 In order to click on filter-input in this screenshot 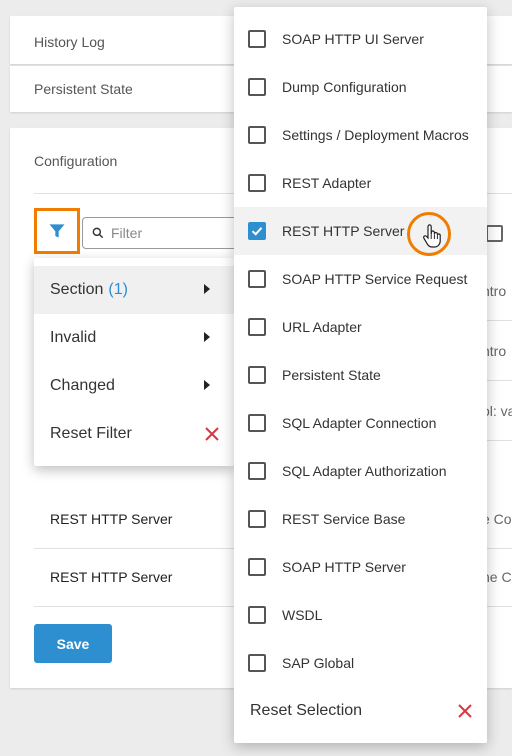, I will do `click(171, 233)`.